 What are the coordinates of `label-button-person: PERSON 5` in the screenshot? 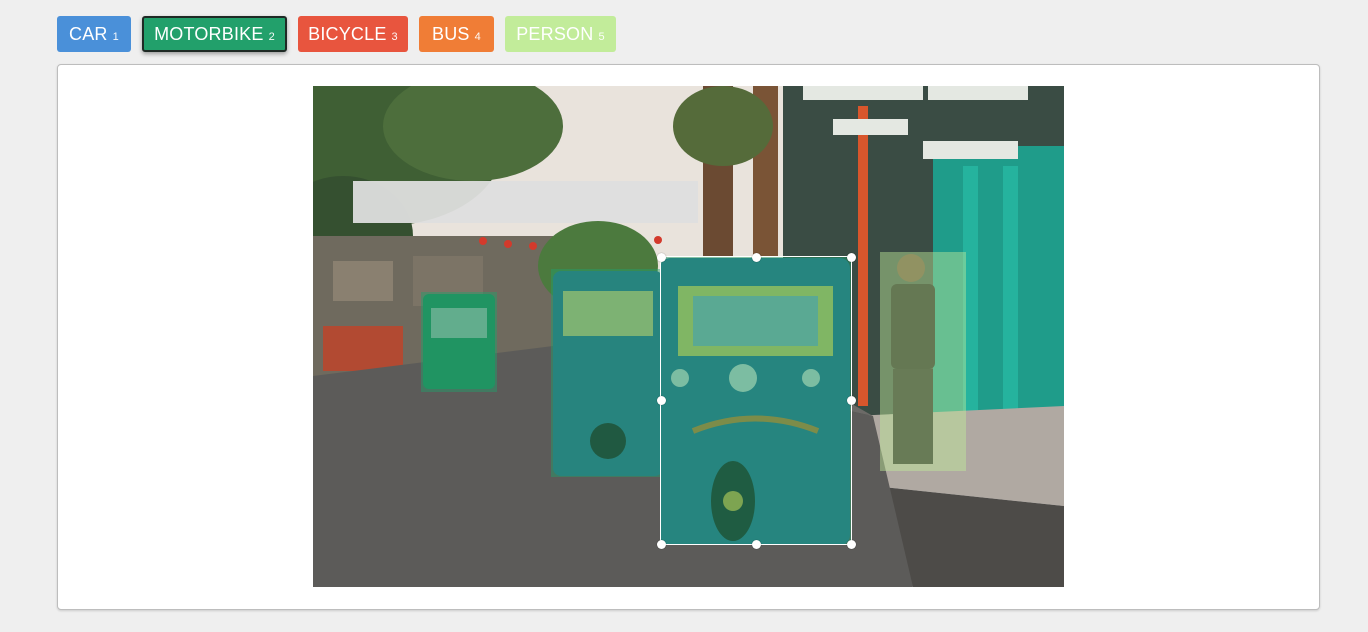 It's located at (560, 34).